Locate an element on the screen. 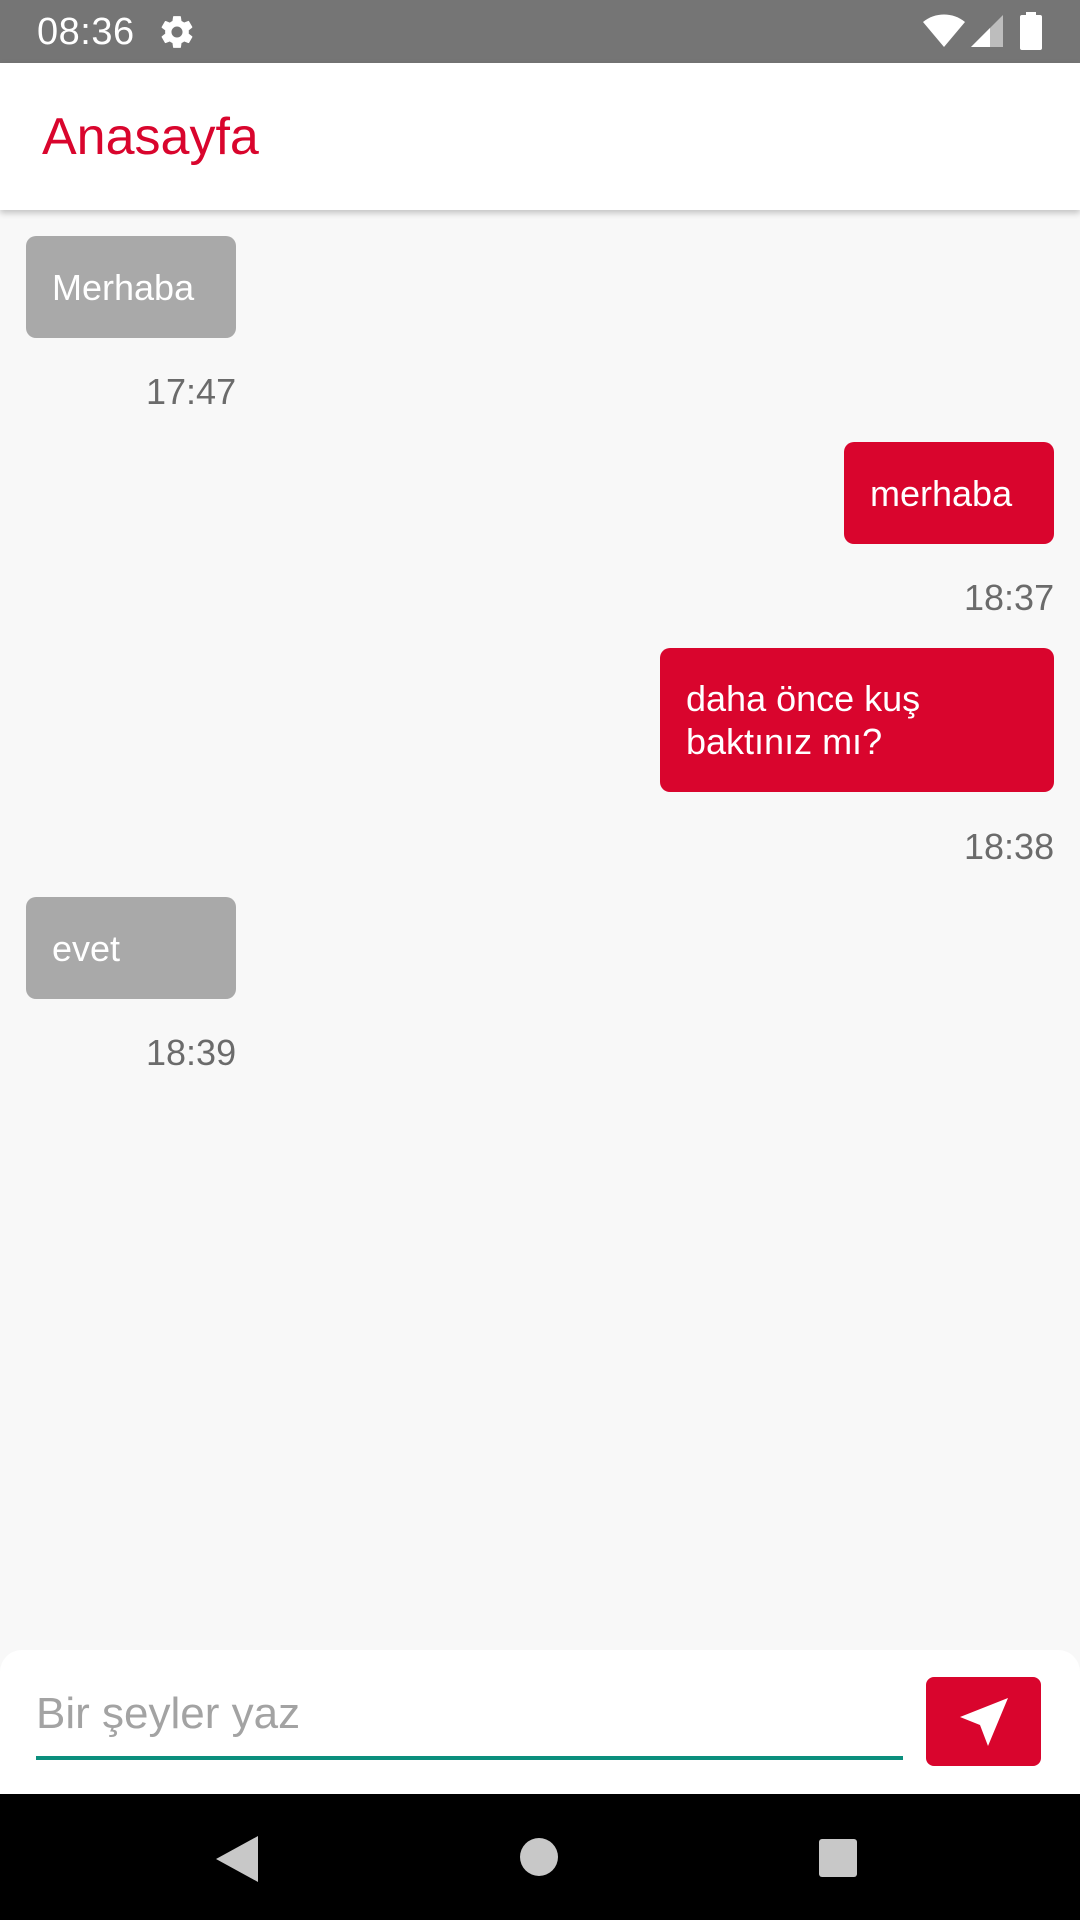 Image resolution: width=1080 pixels, height=1920 pixels. message-text: daha önce kuş baktınız mı? is located at coordinates (803, 720).